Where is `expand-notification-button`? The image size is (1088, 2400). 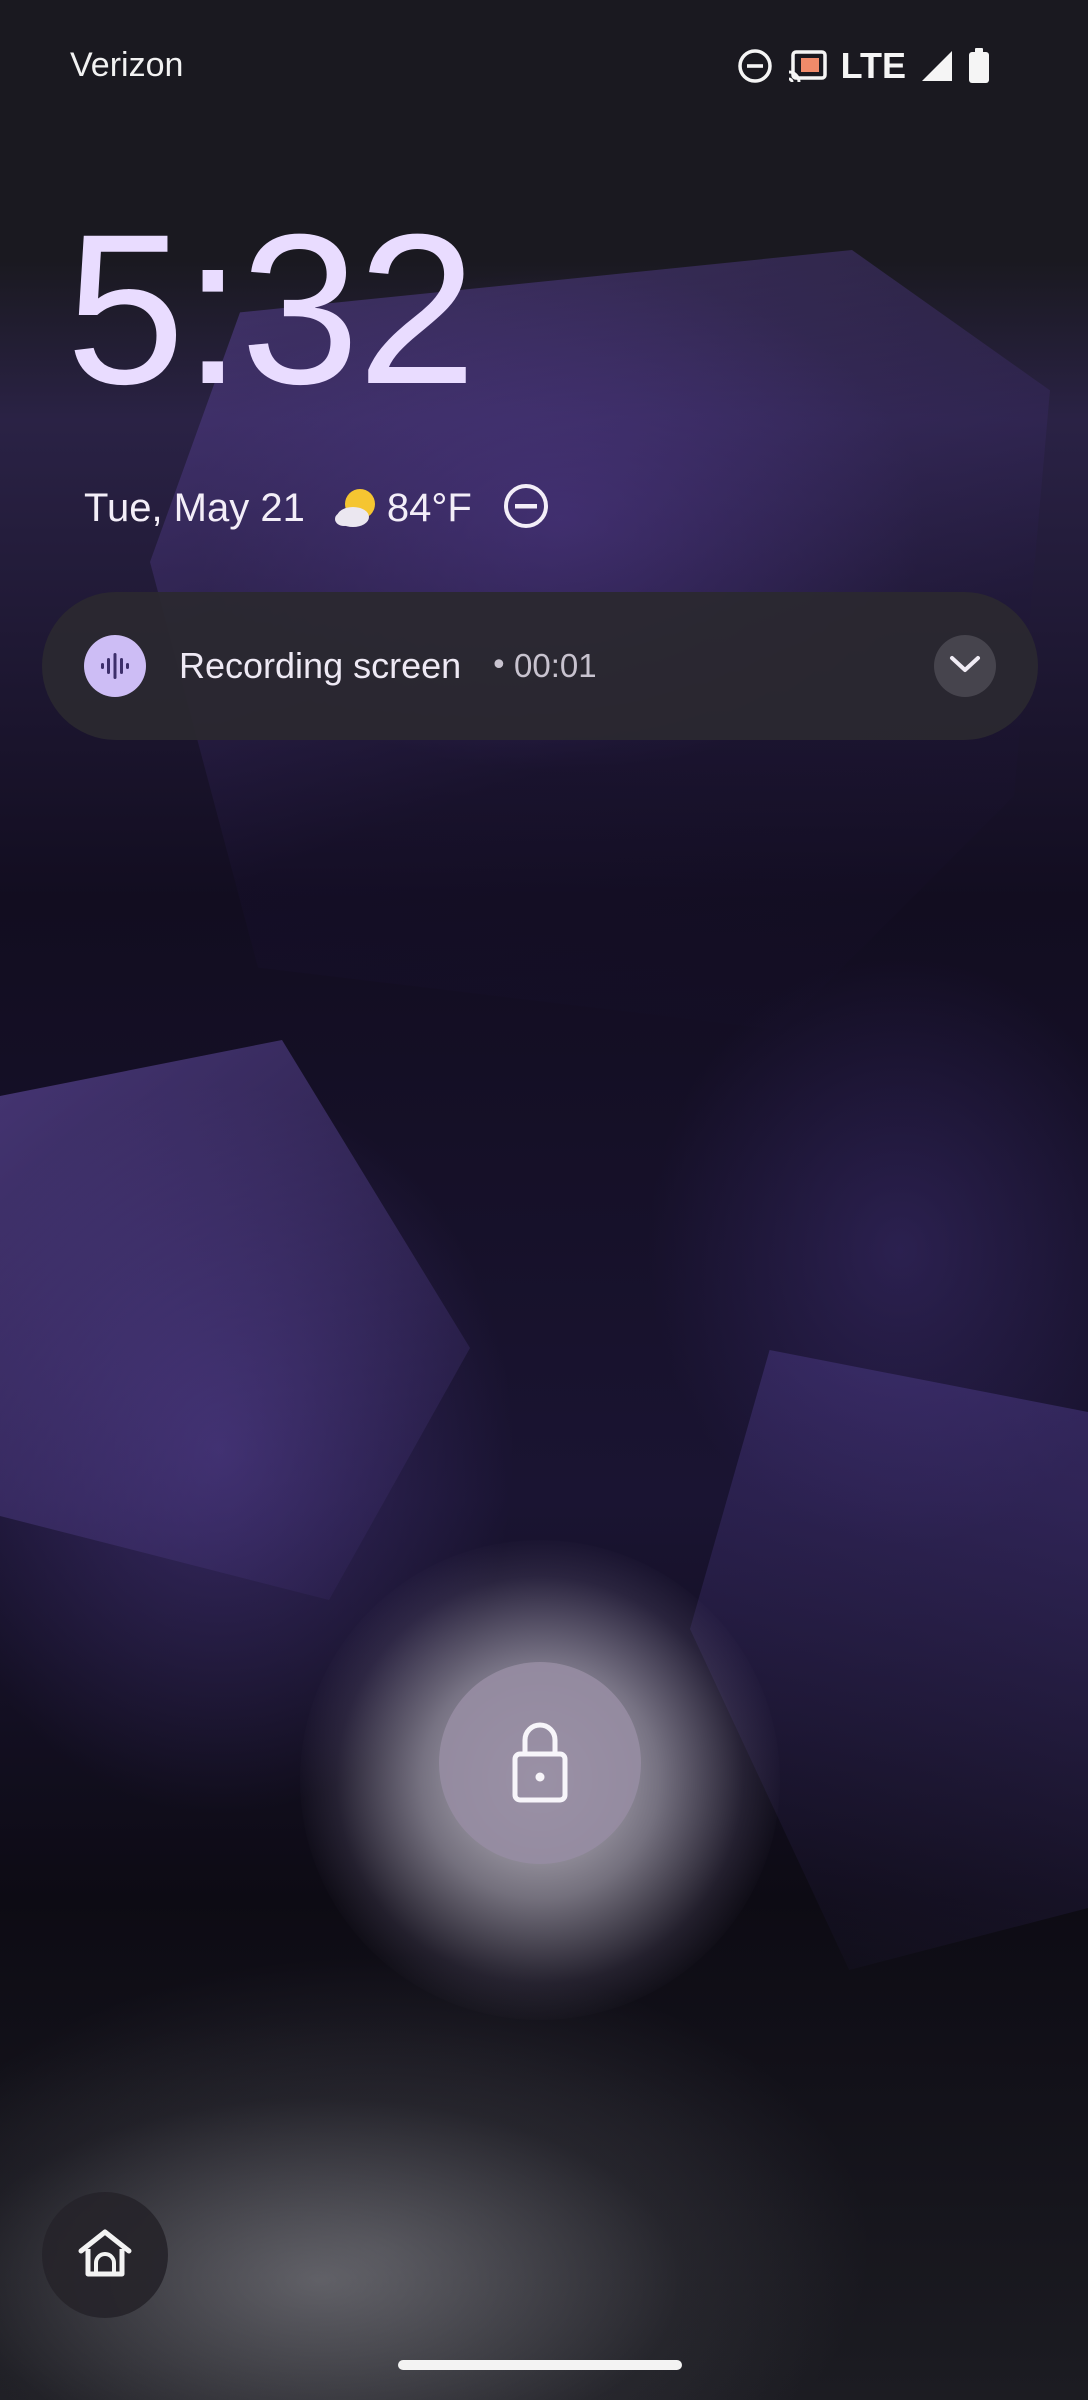 expand-notification-button is located at coordinates (965, 666).